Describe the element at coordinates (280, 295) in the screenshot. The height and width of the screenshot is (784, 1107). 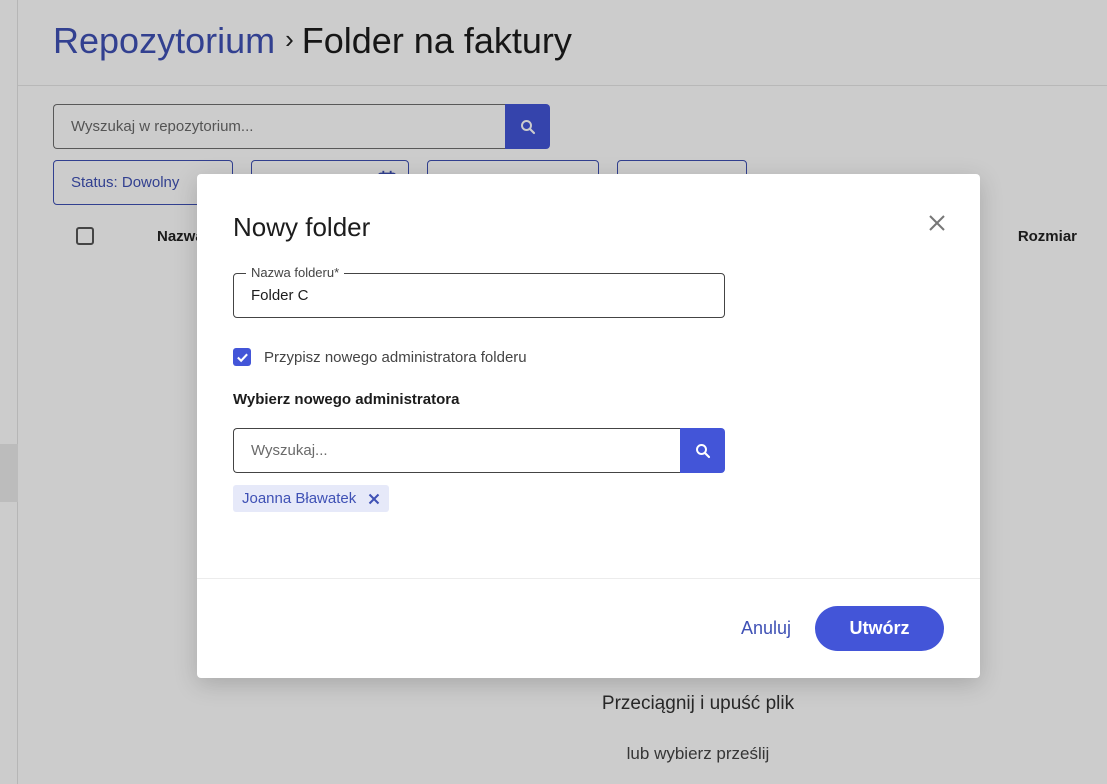
I see `folder-name-input: Folder C` at that location.